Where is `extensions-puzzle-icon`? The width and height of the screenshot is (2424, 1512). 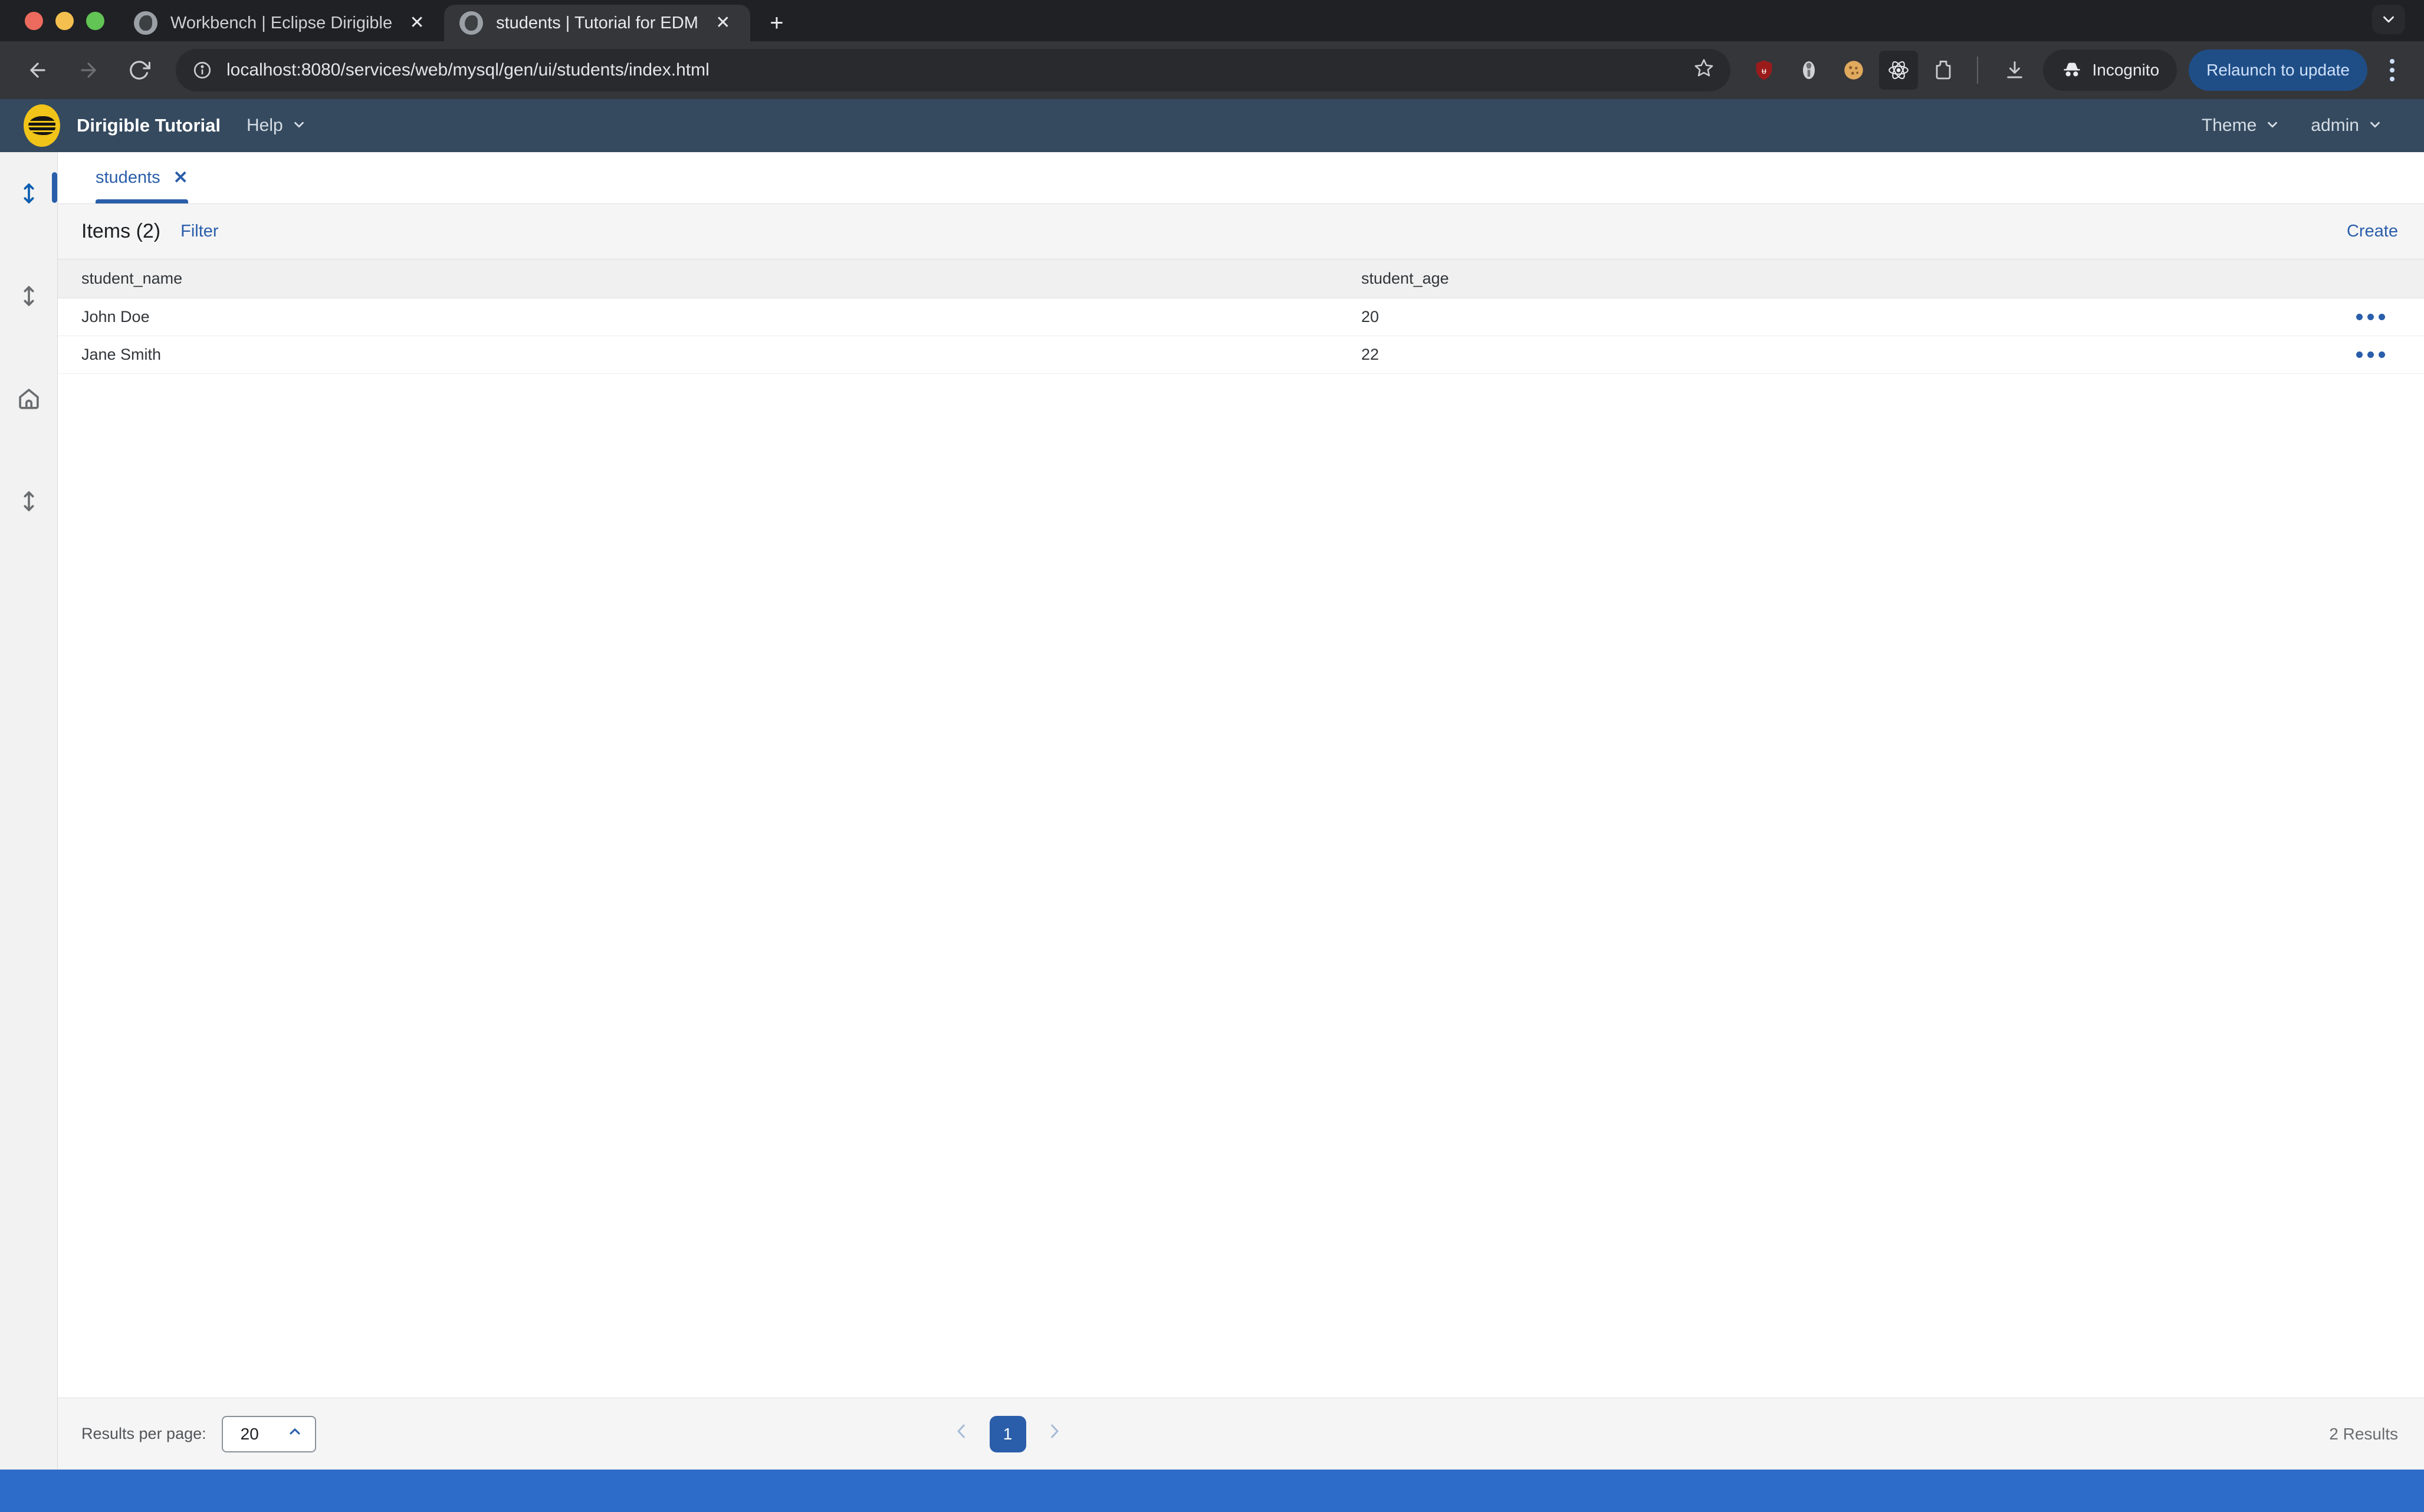 extensions-puzzle-icon is located at coordinates (1943, 70).